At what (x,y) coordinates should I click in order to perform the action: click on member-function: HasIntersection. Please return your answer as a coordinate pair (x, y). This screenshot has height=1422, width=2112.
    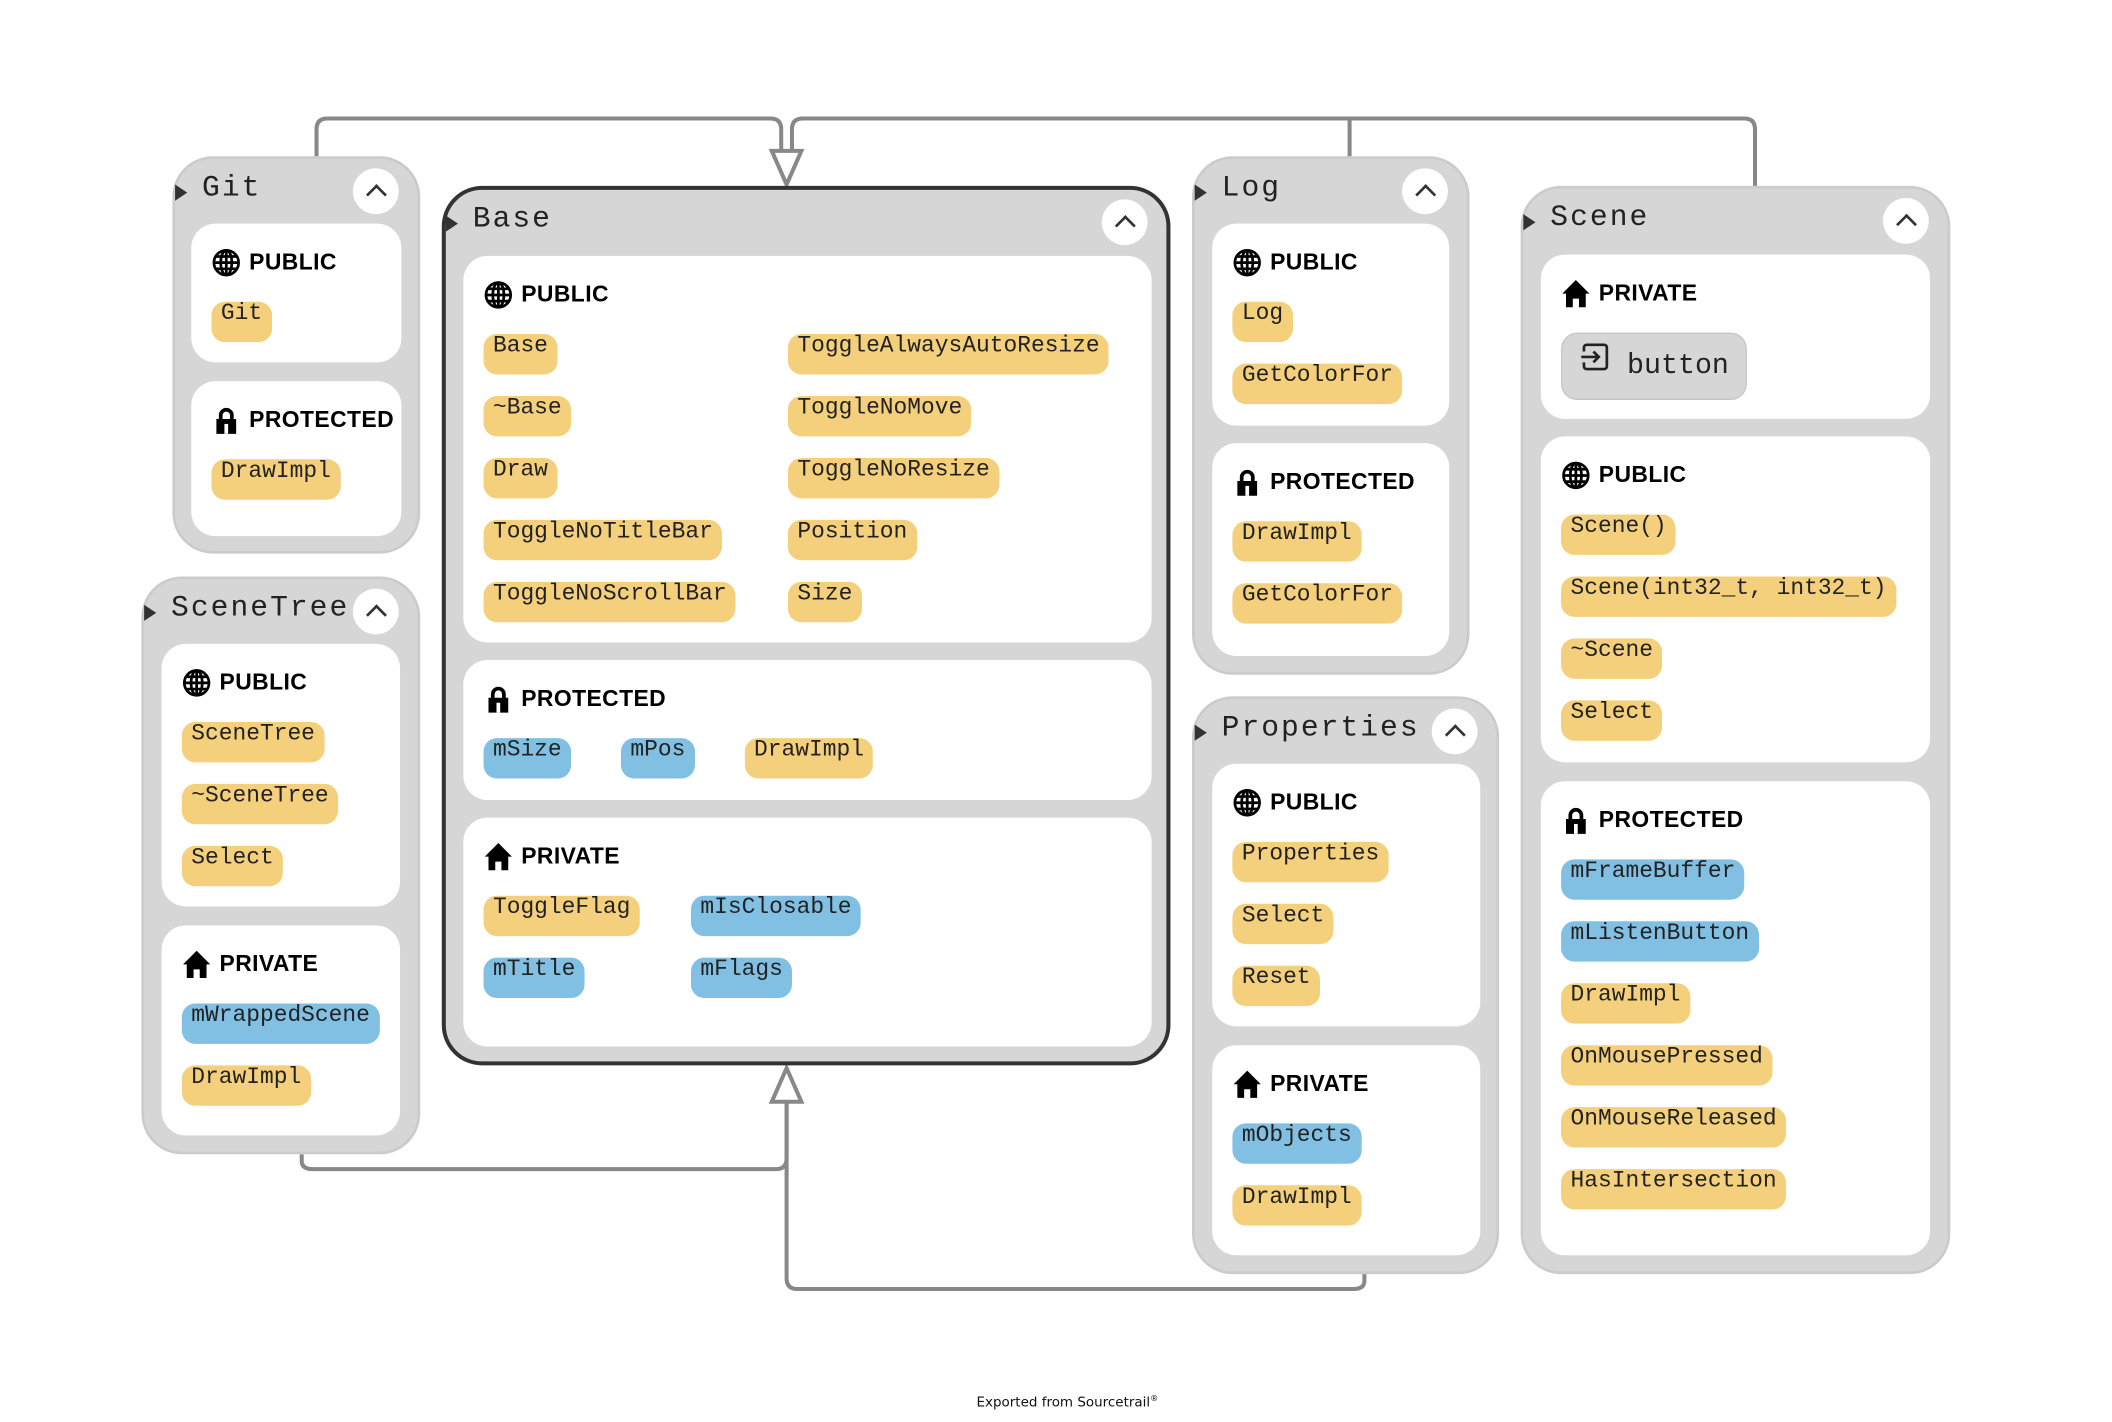
    Looking at the image, I should click on (1674, 1189).